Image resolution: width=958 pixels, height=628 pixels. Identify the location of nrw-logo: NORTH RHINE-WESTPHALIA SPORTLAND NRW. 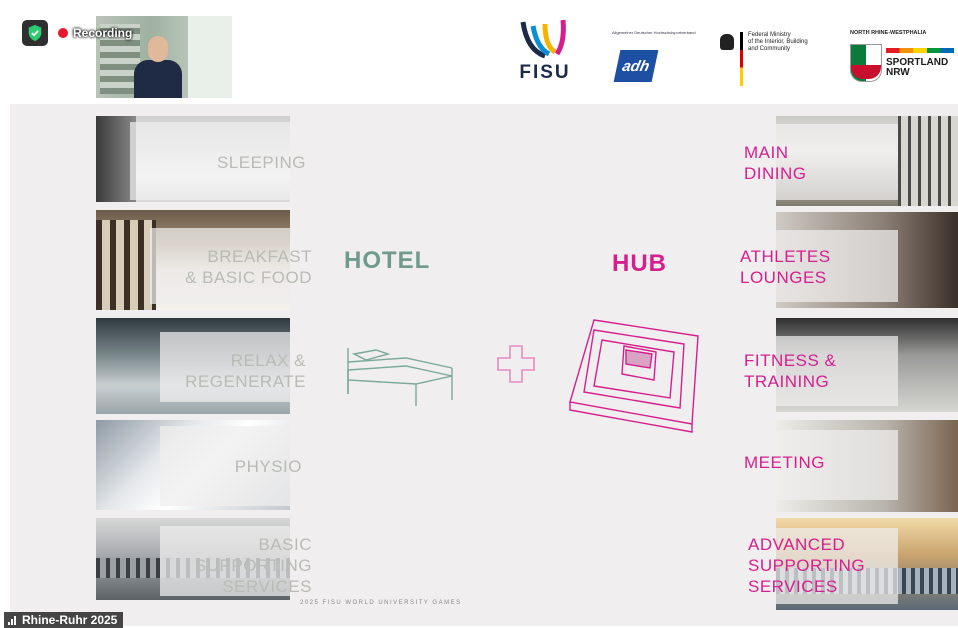
(904, 60).